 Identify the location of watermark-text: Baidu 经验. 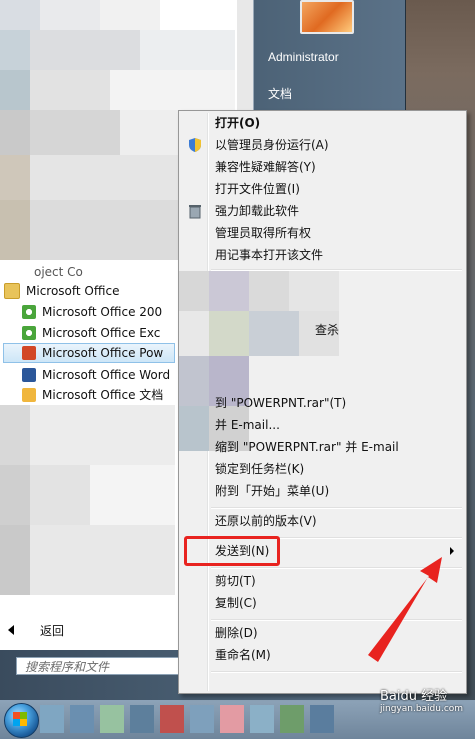
(414, 696).